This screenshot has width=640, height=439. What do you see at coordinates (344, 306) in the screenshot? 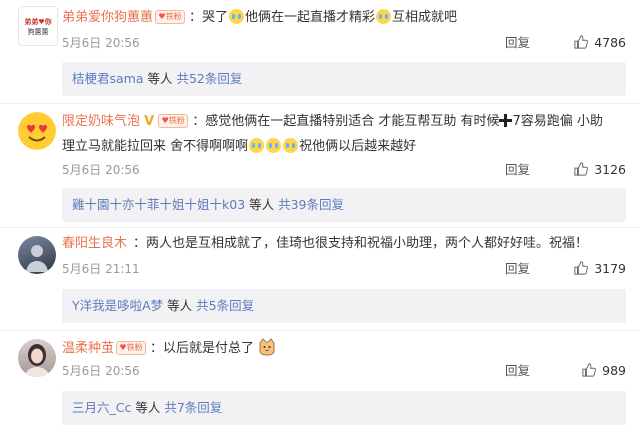
I see `sub-replies-link: Y洋我是哆啦A梦 等人 共5条回复` at bounding box center [344, 306].